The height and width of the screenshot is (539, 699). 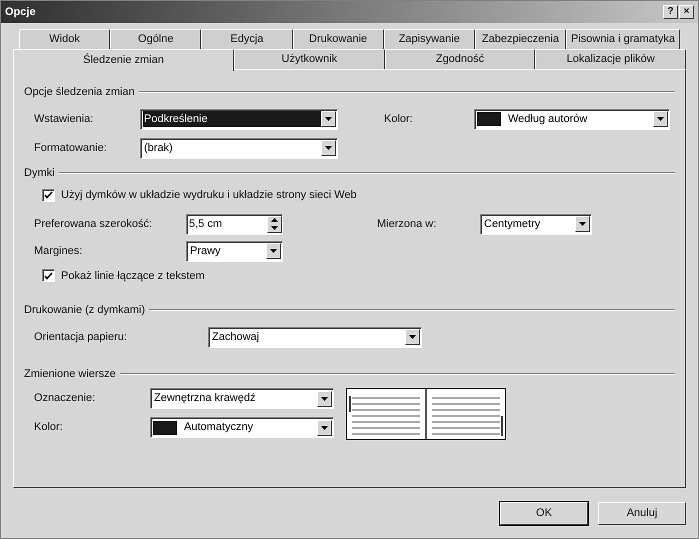 I want to click on combo-value: Zachowaj, so click(x=235, y=337).